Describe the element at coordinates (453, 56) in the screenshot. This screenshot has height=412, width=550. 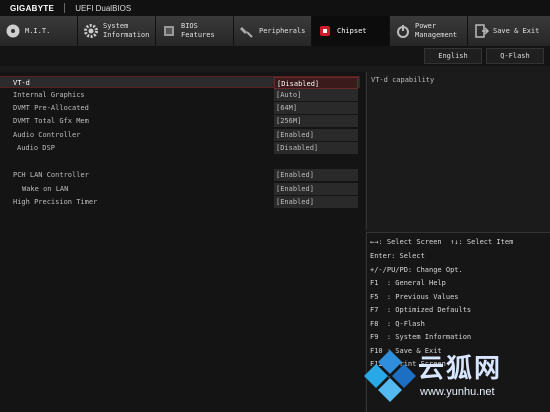
I see `language-button: English` at that location.